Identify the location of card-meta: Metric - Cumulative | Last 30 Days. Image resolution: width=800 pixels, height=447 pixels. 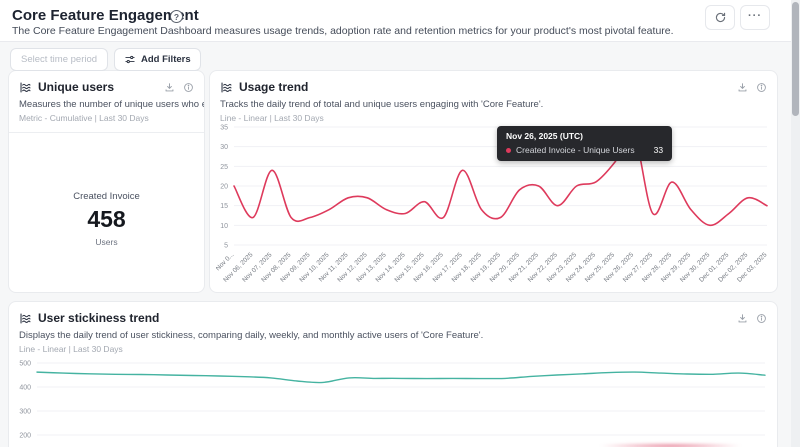
(84, 118).